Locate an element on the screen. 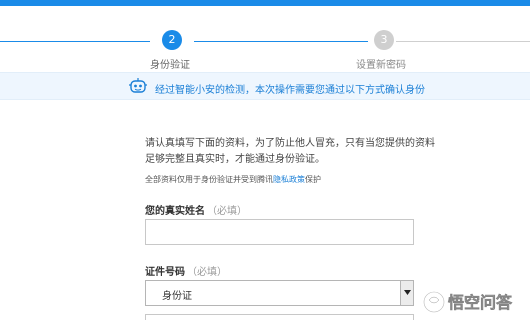 This screenshot has height=320, width=530. wukong-watermark: 悟空问答 is located at coordinates (468, 302).